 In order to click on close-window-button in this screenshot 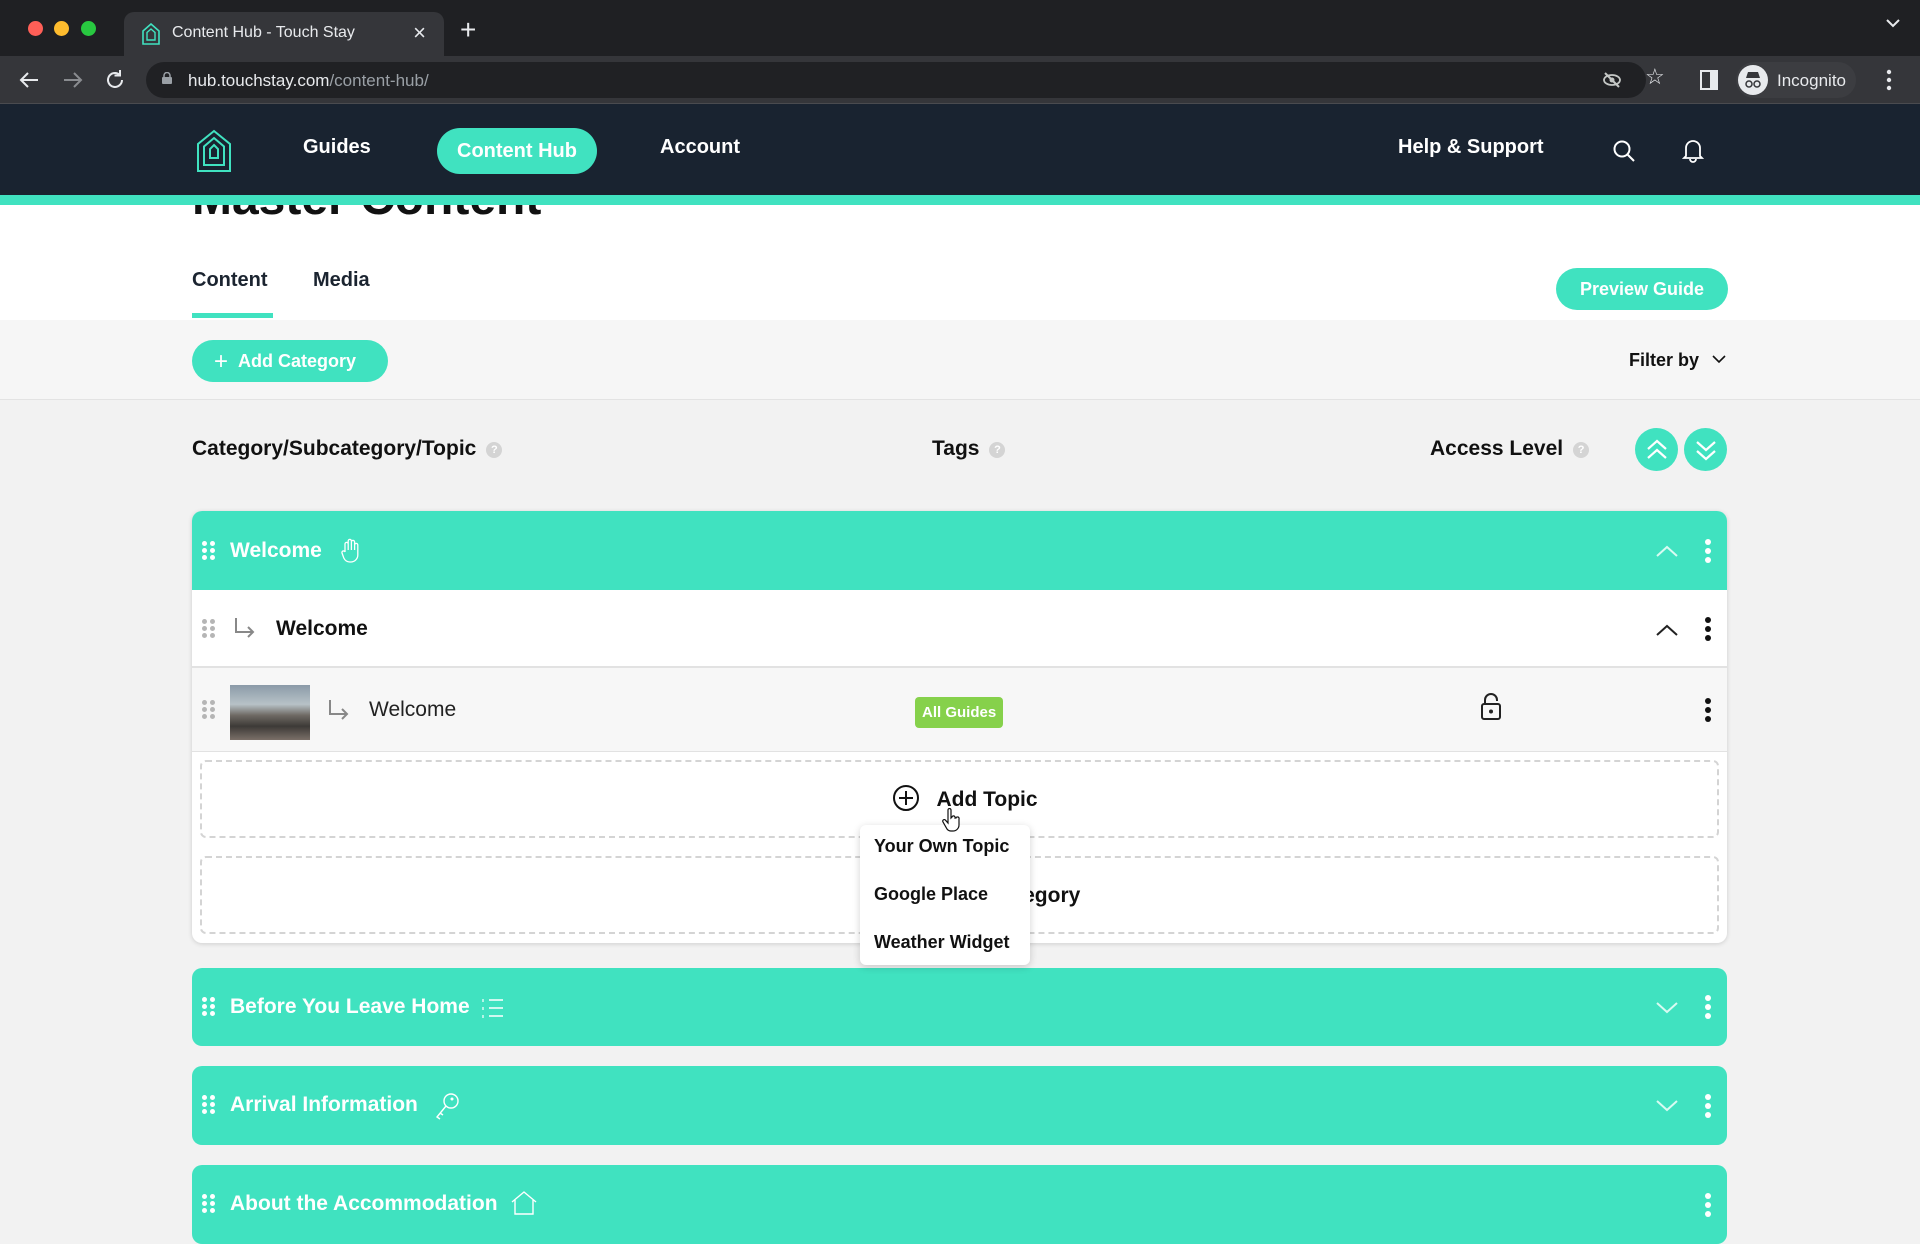, I will do `click(35, 28)`.